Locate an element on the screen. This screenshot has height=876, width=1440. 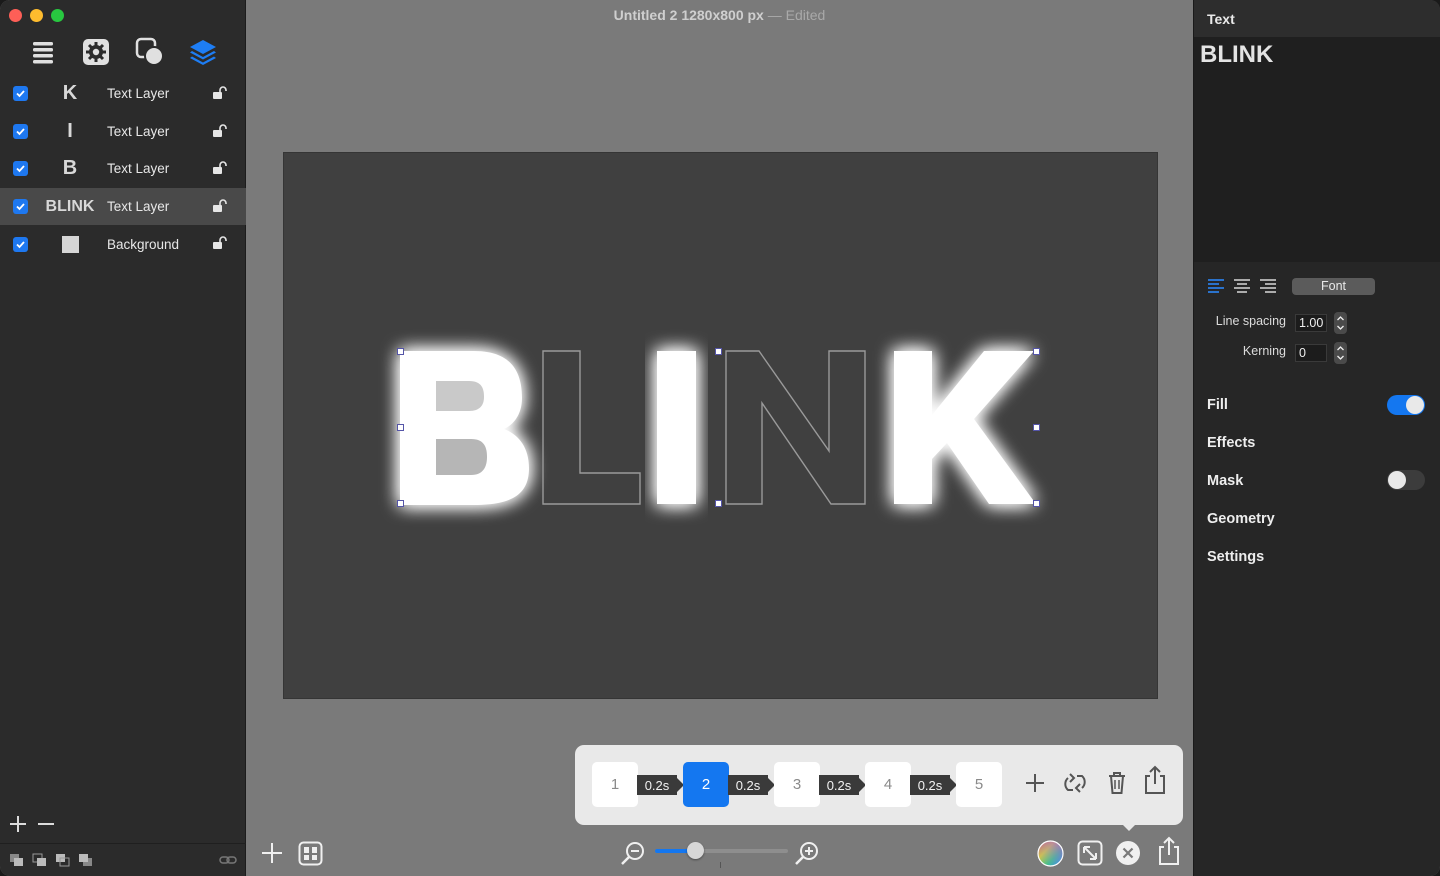
export-frames-button is located at coordinates (1155, 780).